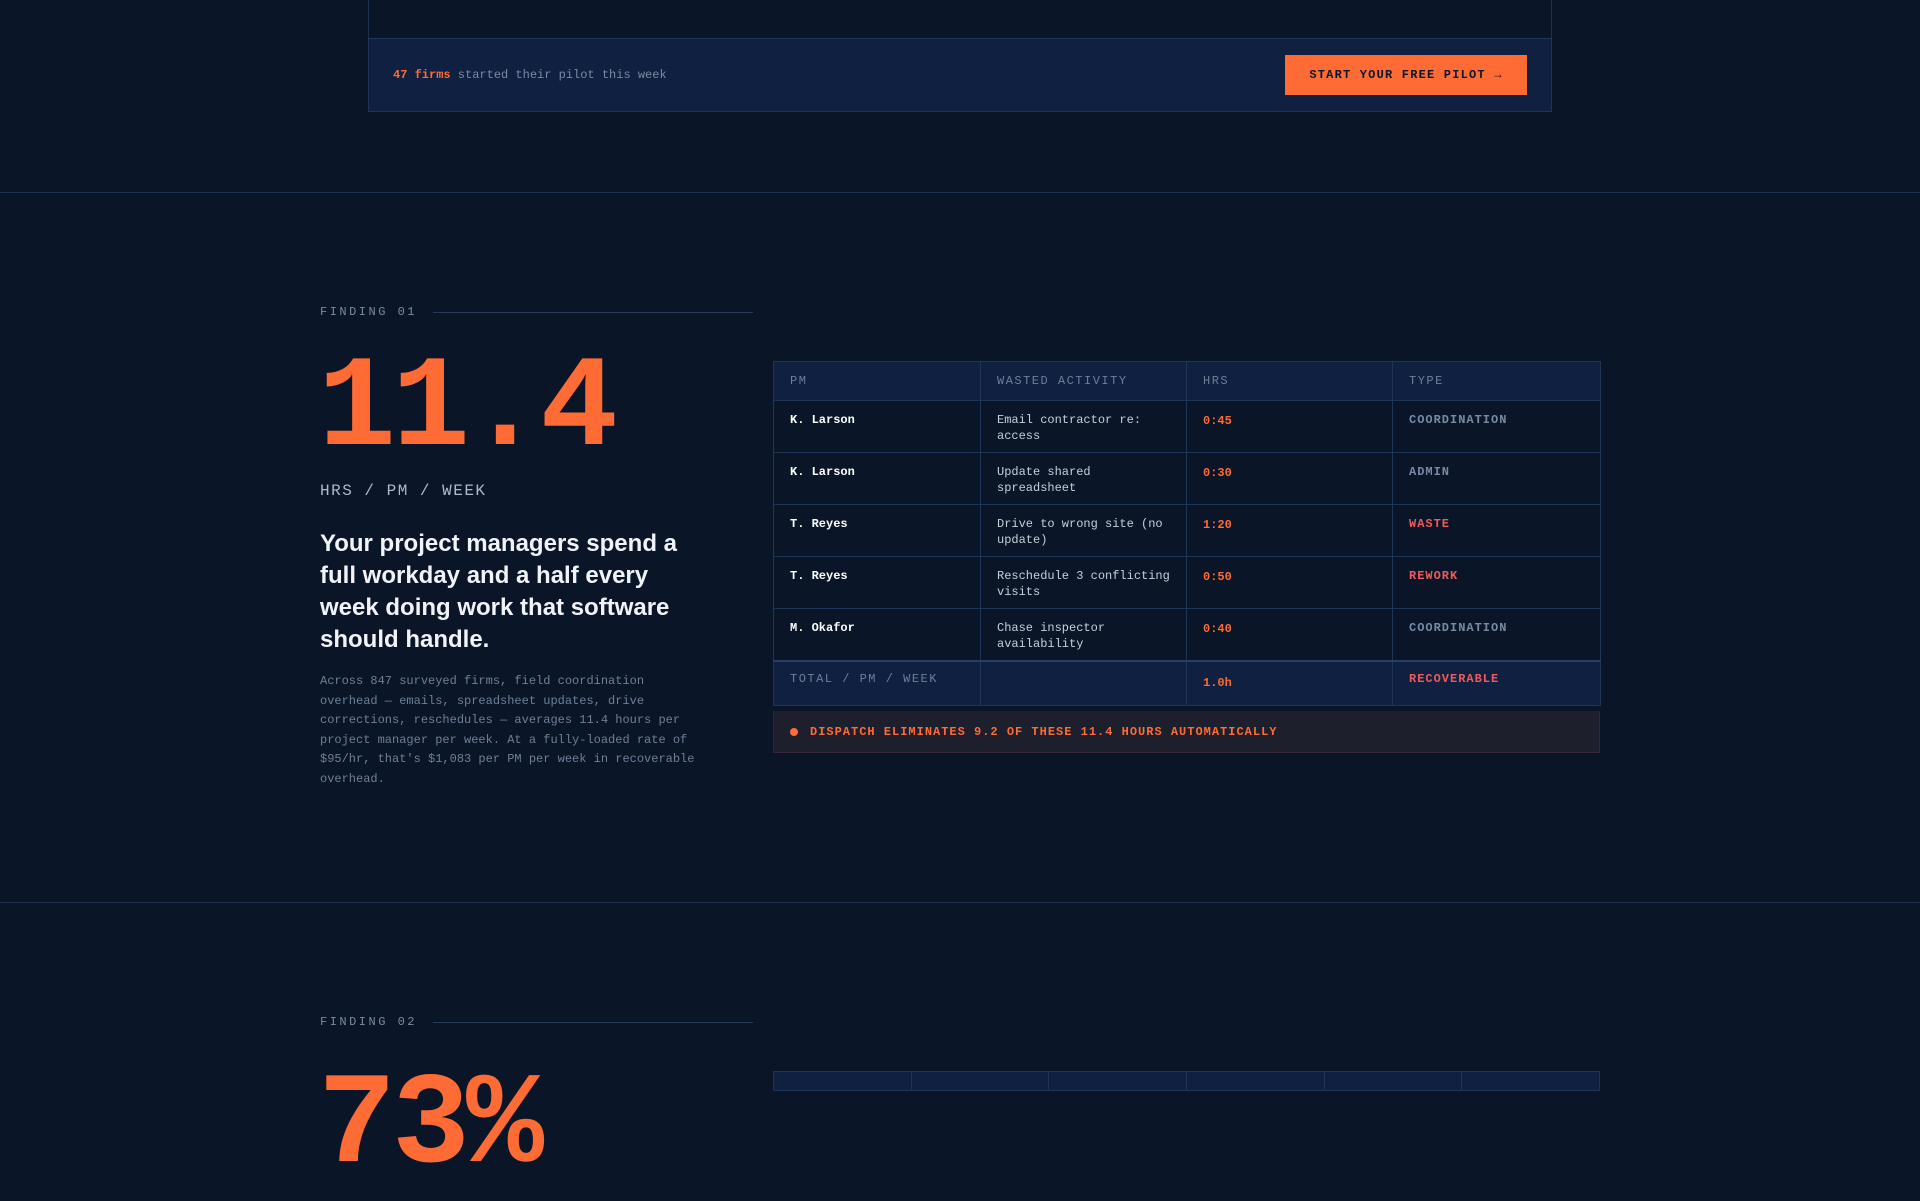 This screenshot has width=1920, height=1201. Describe the element at coordinates (1083, 635) in the screenshot. I see `cell-activity: Chase inspector availability` at that location.